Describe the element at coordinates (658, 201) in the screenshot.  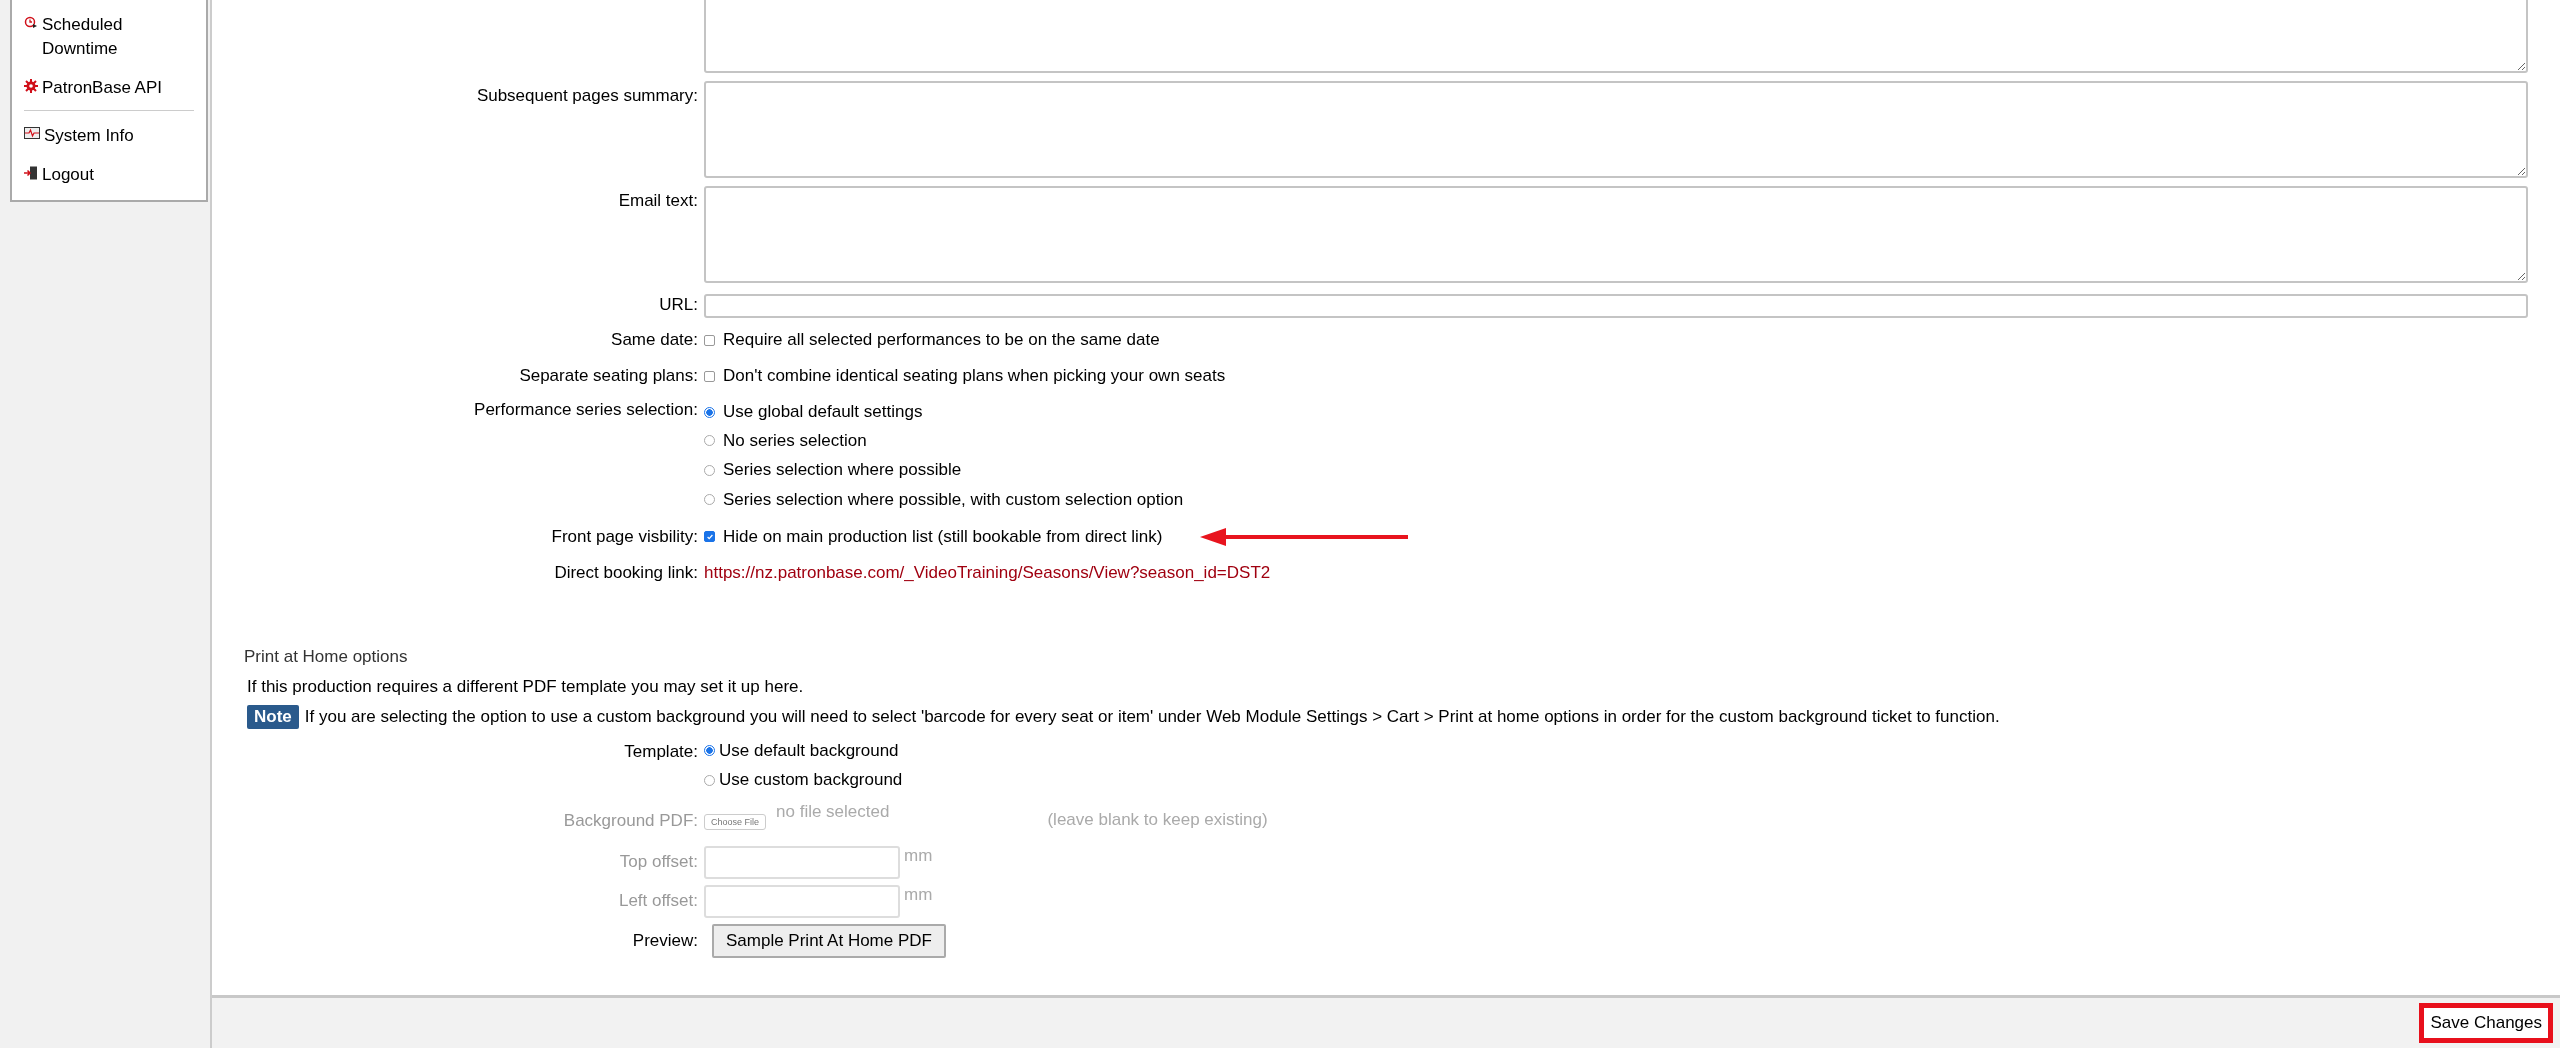
I see `field-label: Email text:` at that location.